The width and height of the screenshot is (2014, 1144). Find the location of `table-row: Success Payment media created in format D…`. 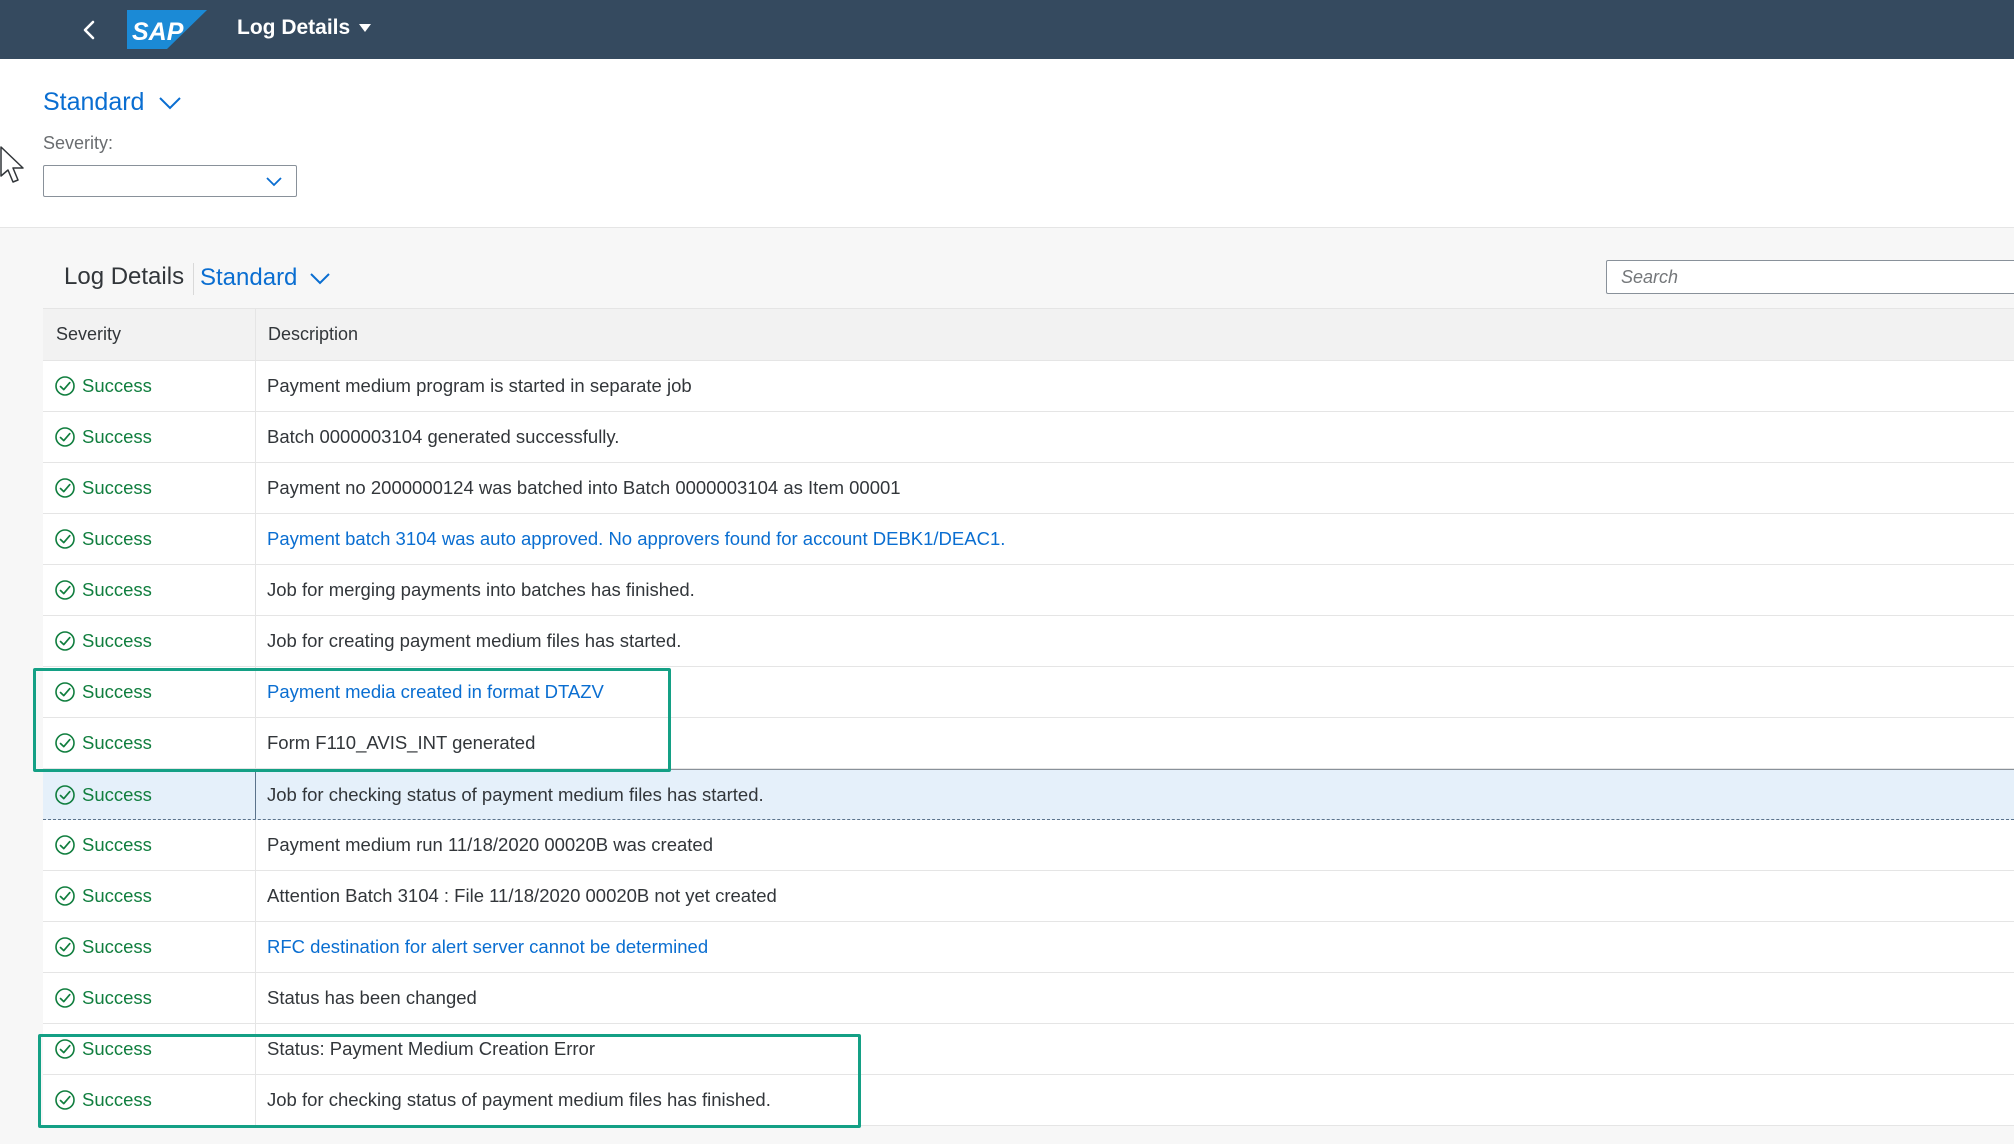

table-row: Success Payment media created in format D… is located at coordinates (1028, 692).